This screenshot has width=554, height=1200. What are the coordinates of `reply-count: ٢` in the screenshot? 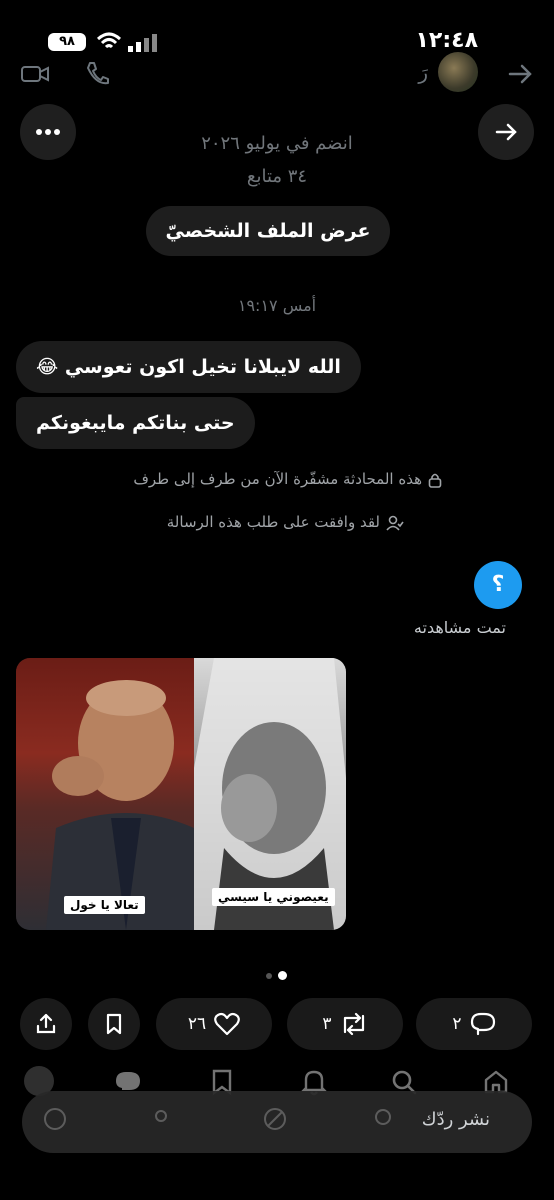 It's located at (457, 1024).